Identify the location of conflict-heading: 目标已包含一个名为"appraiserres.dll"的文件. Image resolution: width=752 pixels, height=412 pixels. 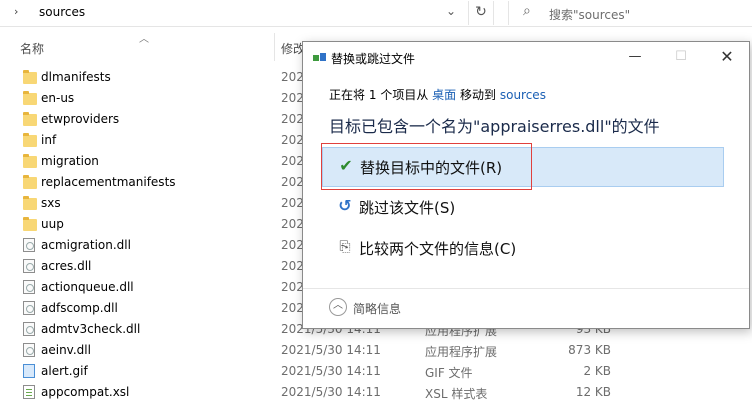
(494, 126).